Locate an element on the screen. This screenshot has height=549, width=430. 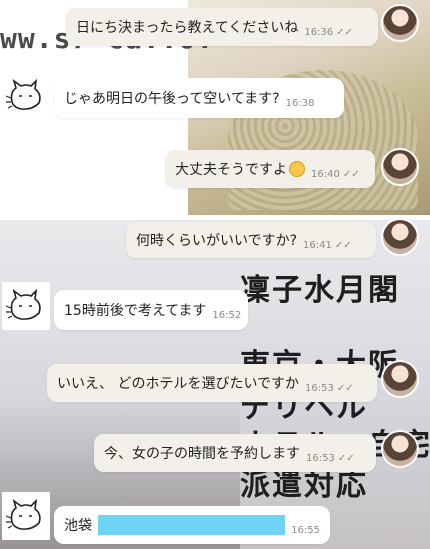
message-bubble-outgoing: 大丈夫そうですよ 16:40 ✓✓ is located at coordinates (270, 169).